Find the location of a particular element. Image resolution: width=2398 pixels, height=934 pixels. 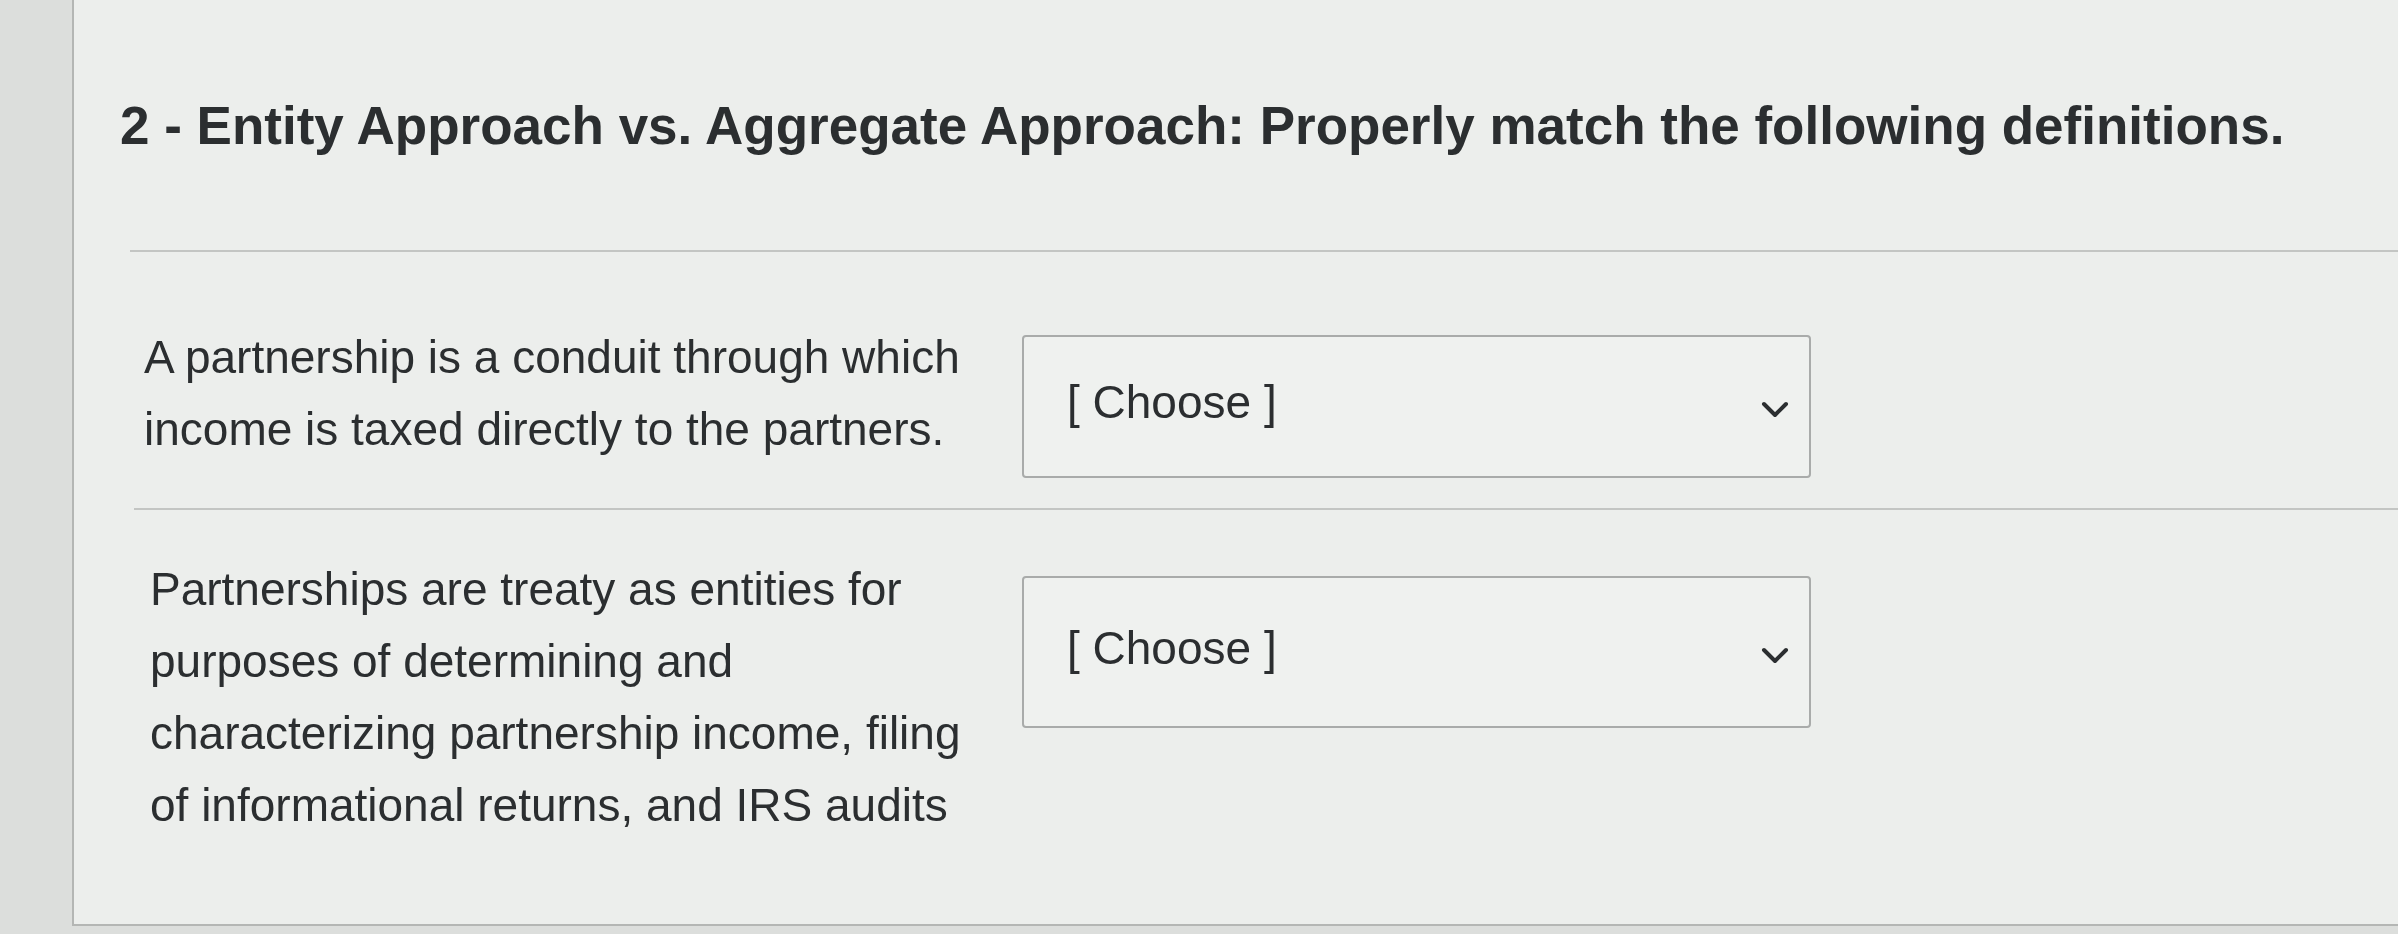

definition-text: Partnerships are treaty as entities for purposes of determining and characterizing partnership income, filing of informational returns, and IRS audits is located at coordinates (556, 697).